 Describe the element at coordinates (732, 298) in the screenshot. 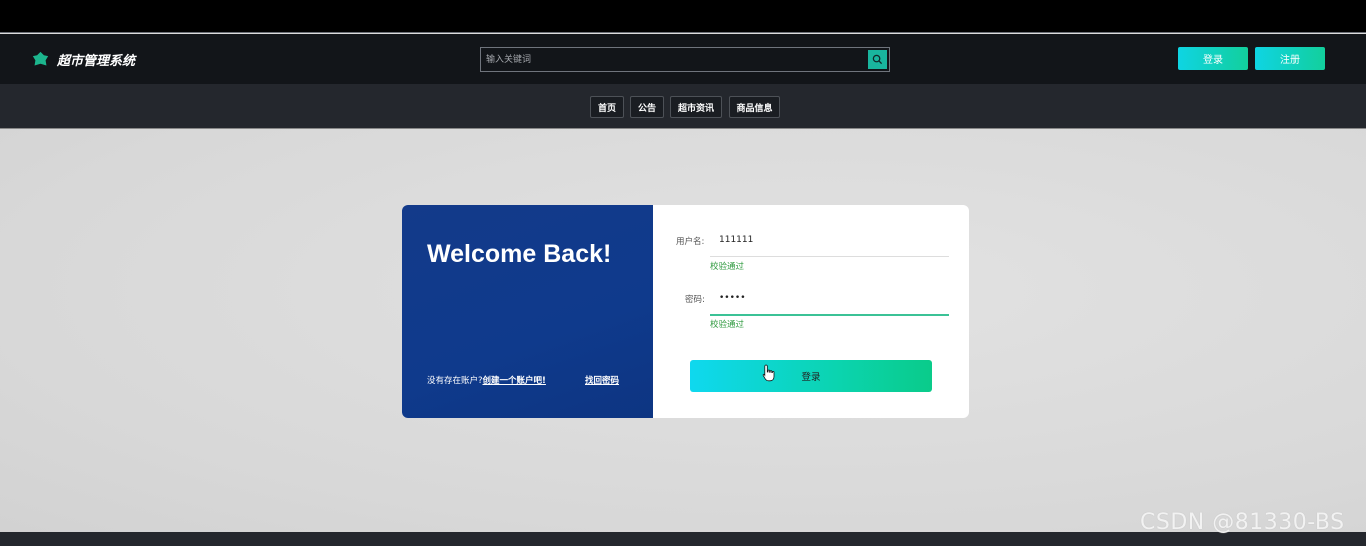

I see `password-input: •••••` at that location.